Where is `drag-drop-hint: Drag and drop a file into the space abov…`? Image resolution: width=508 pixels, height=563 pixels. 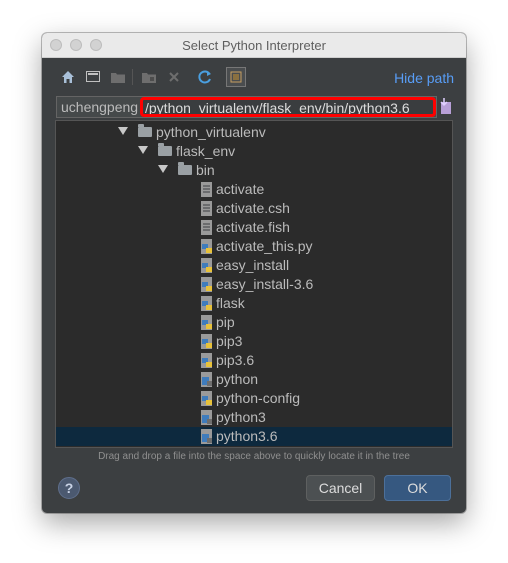
drag-drop-hint: Drag and drop a file into the space abov… is located at coordinates (254, 456).